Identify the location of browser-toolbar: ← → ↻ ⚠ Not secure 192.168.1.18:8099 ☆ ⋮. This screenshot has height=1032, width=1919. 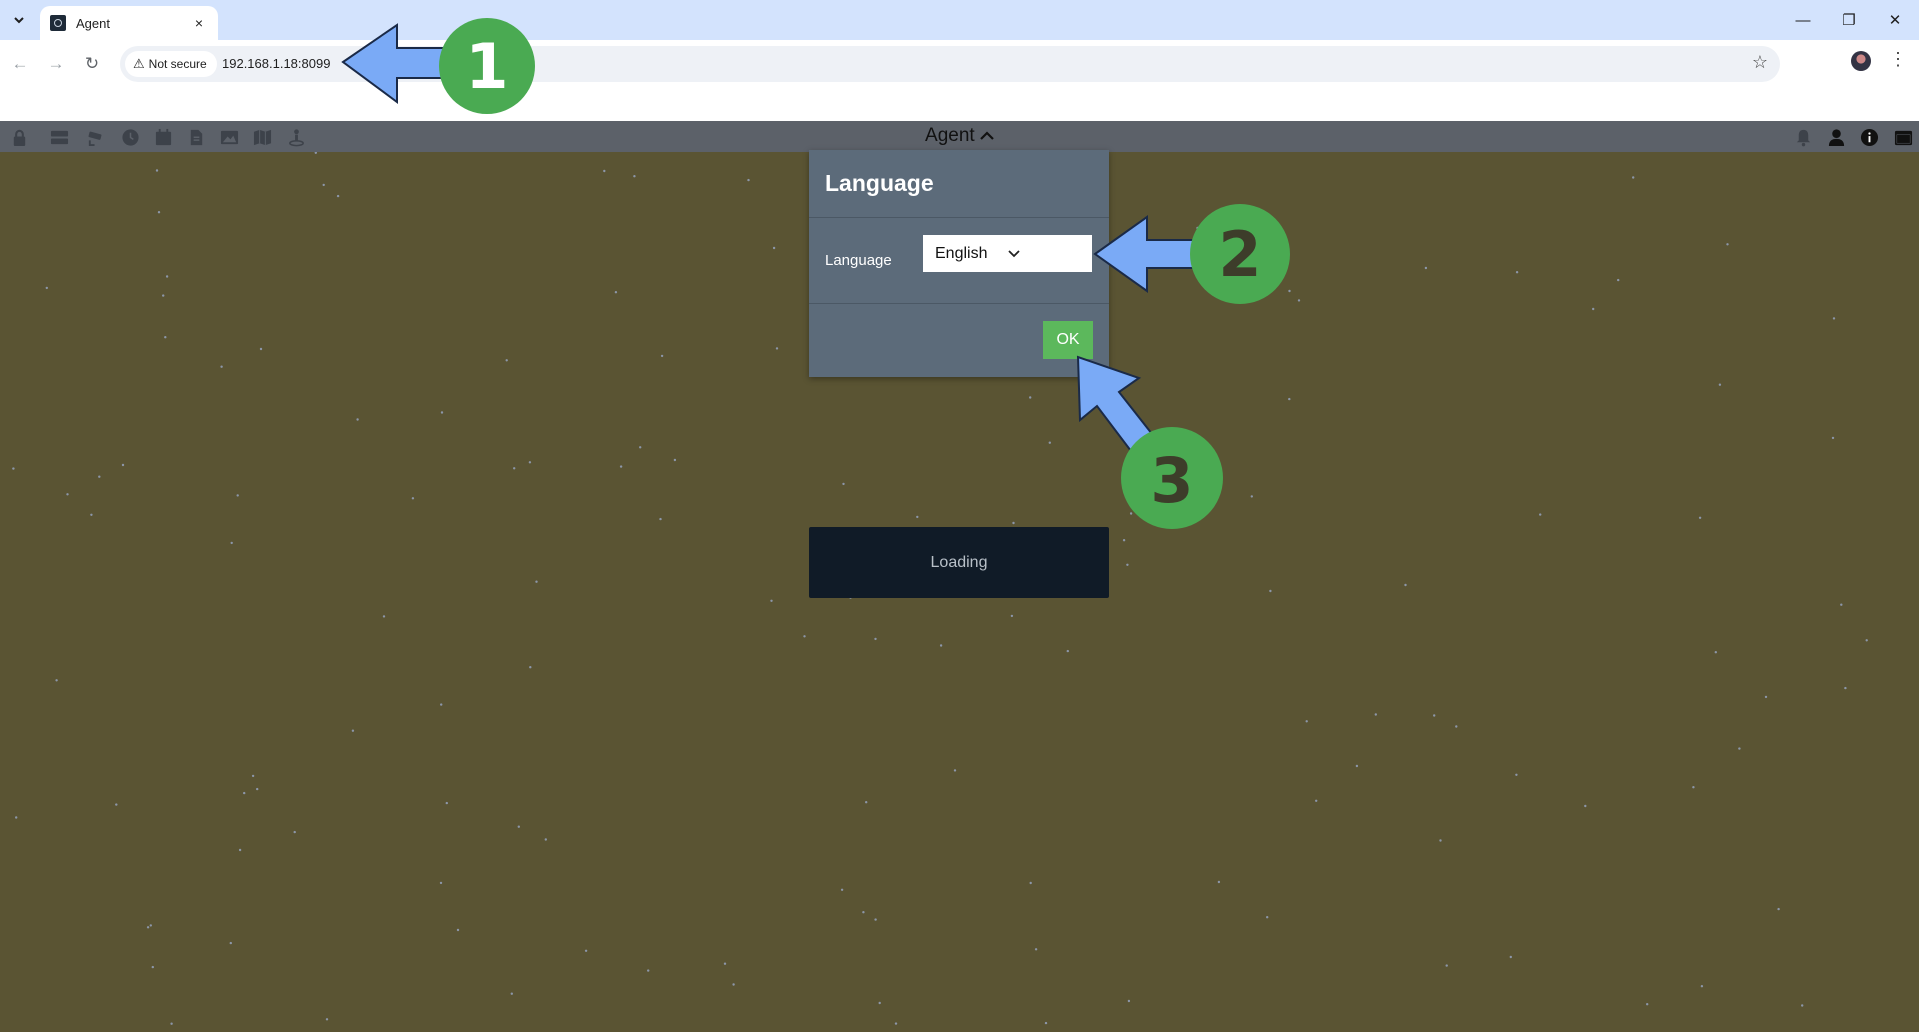
(959, 80).